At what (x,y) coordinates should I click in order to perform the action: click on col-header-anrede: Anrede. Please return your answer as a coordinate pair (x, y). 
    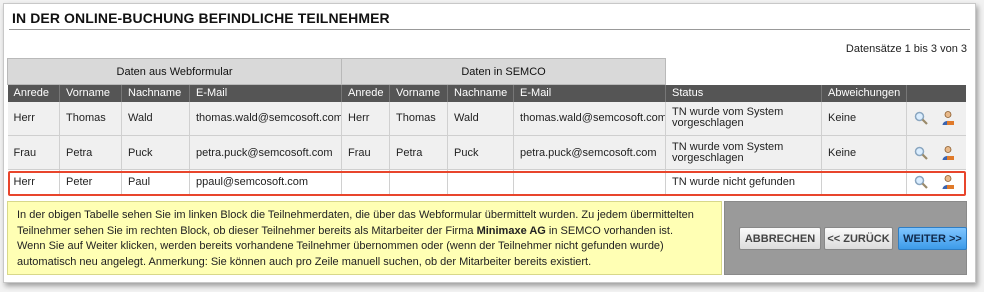
    Looking at the image, I should click on (33, 93).